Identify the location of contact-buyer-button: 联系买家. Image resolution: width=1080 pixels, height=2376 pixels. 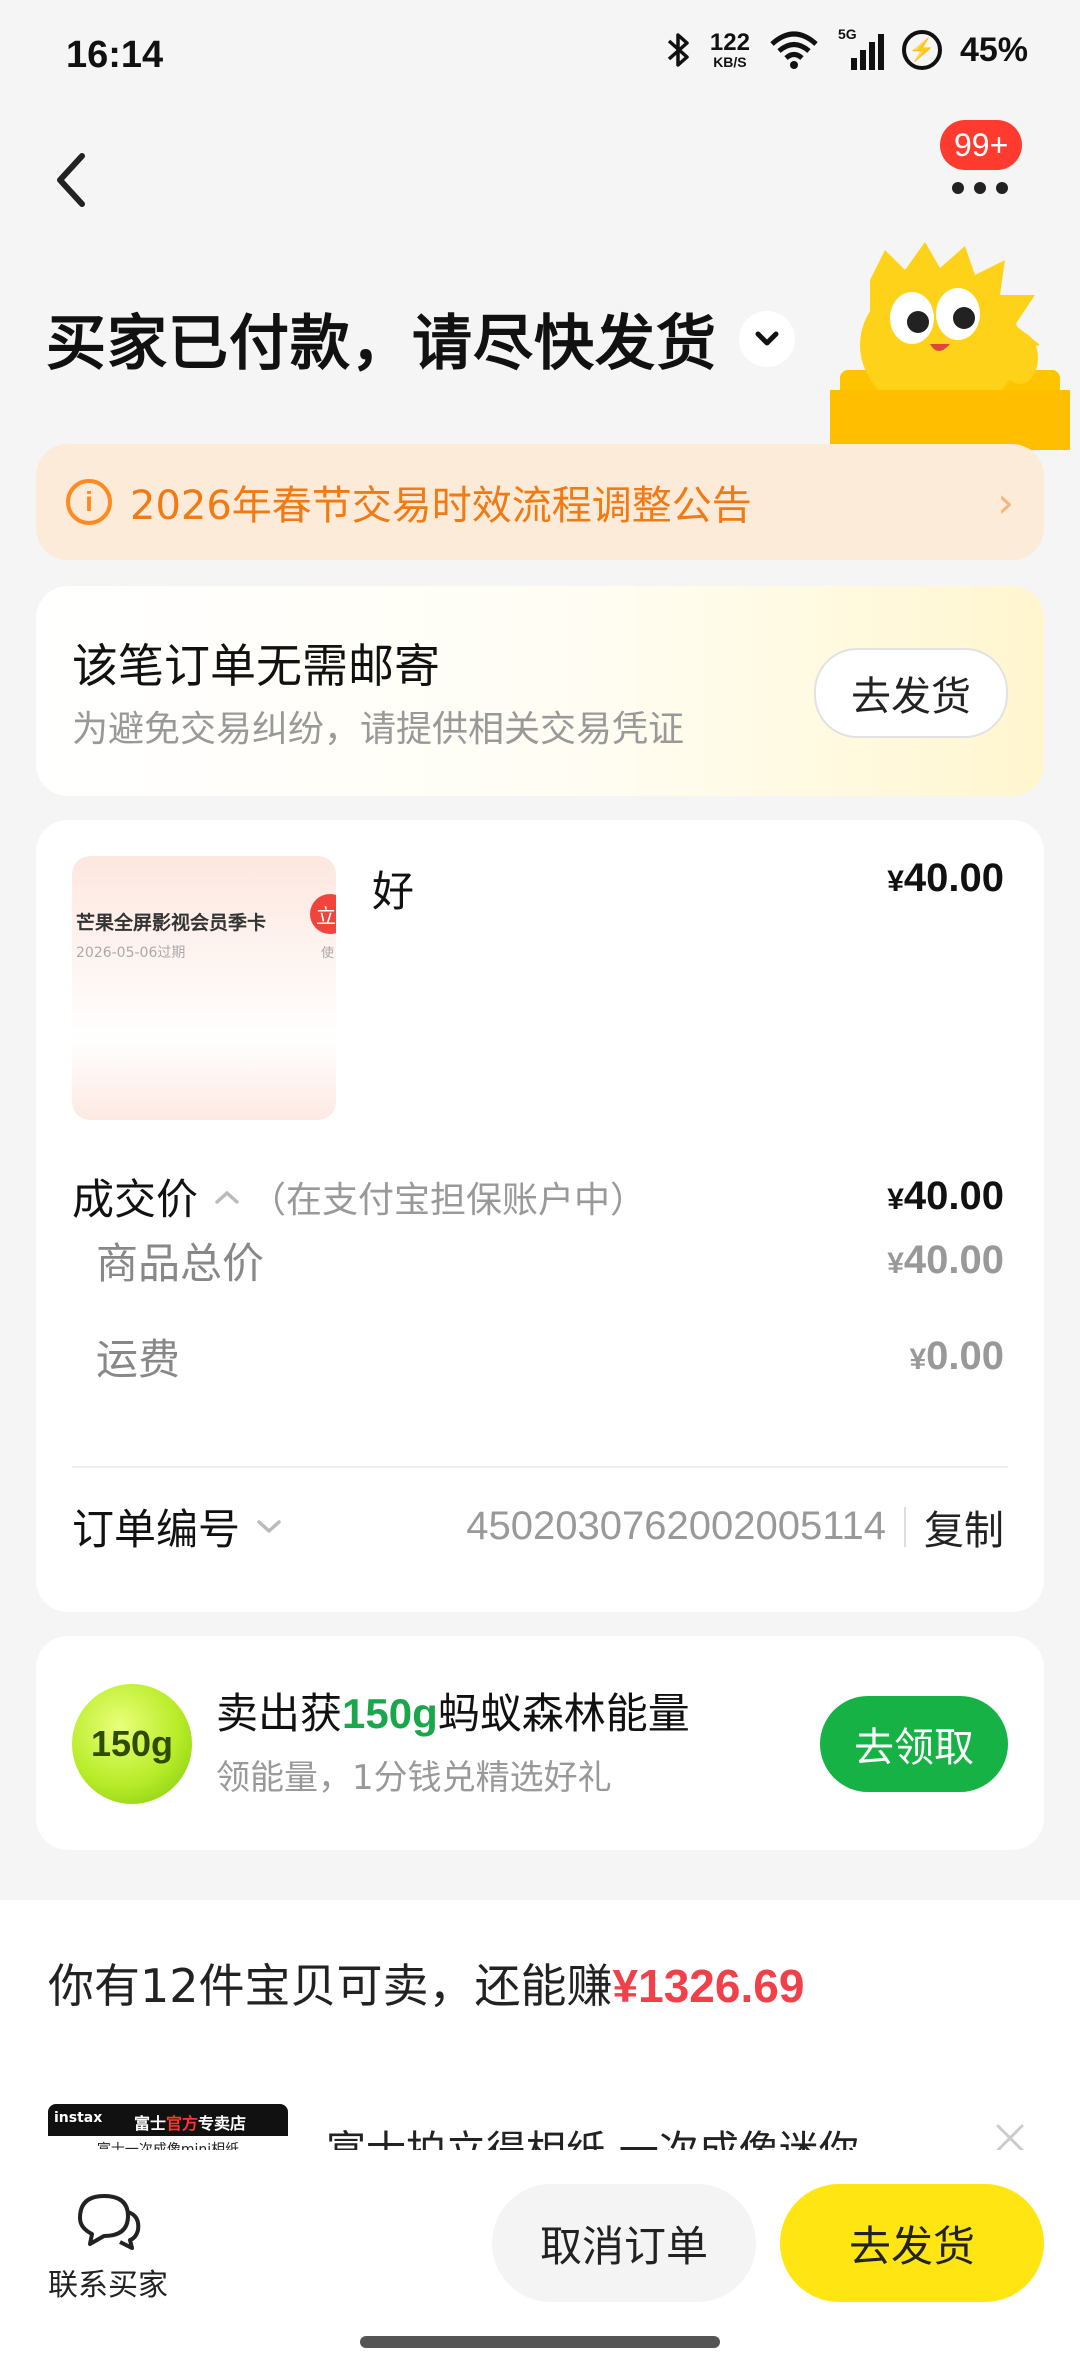
(108, 2247).